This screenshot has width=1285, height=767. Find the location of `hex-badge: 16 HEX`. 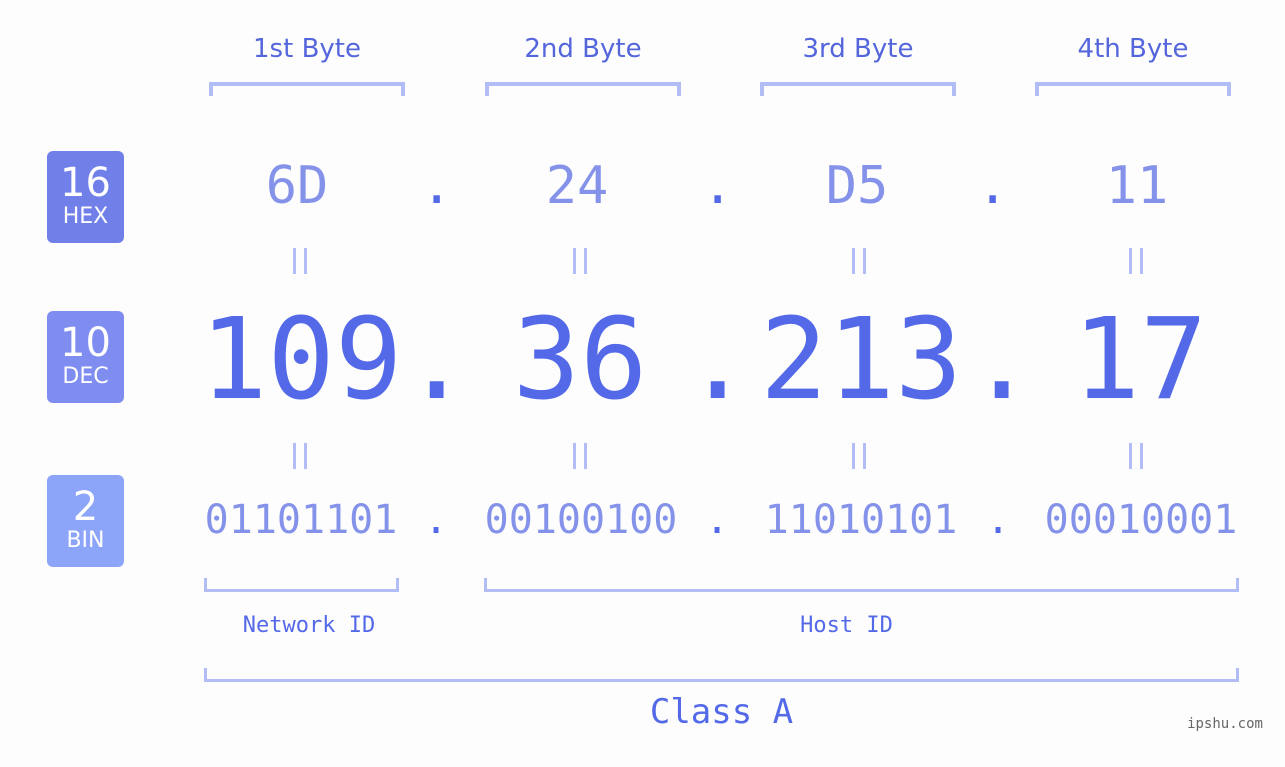

hex-badge: 16 HEX is located at coordinates (85, 197).